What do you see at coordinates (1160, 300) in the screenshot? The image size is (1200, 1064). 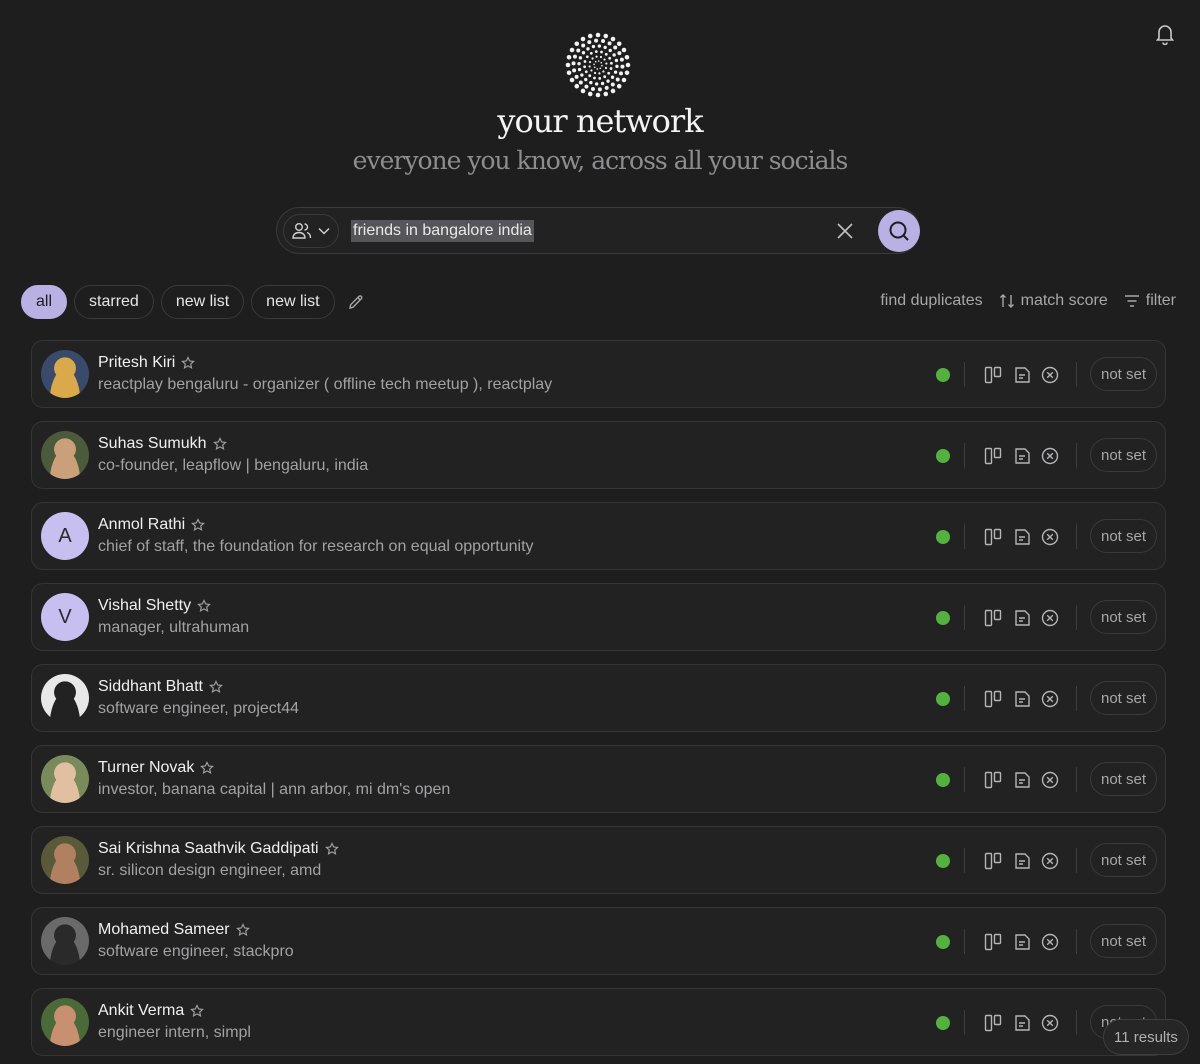 I see `filter-label: filter` at bounding box center [1160, 300].